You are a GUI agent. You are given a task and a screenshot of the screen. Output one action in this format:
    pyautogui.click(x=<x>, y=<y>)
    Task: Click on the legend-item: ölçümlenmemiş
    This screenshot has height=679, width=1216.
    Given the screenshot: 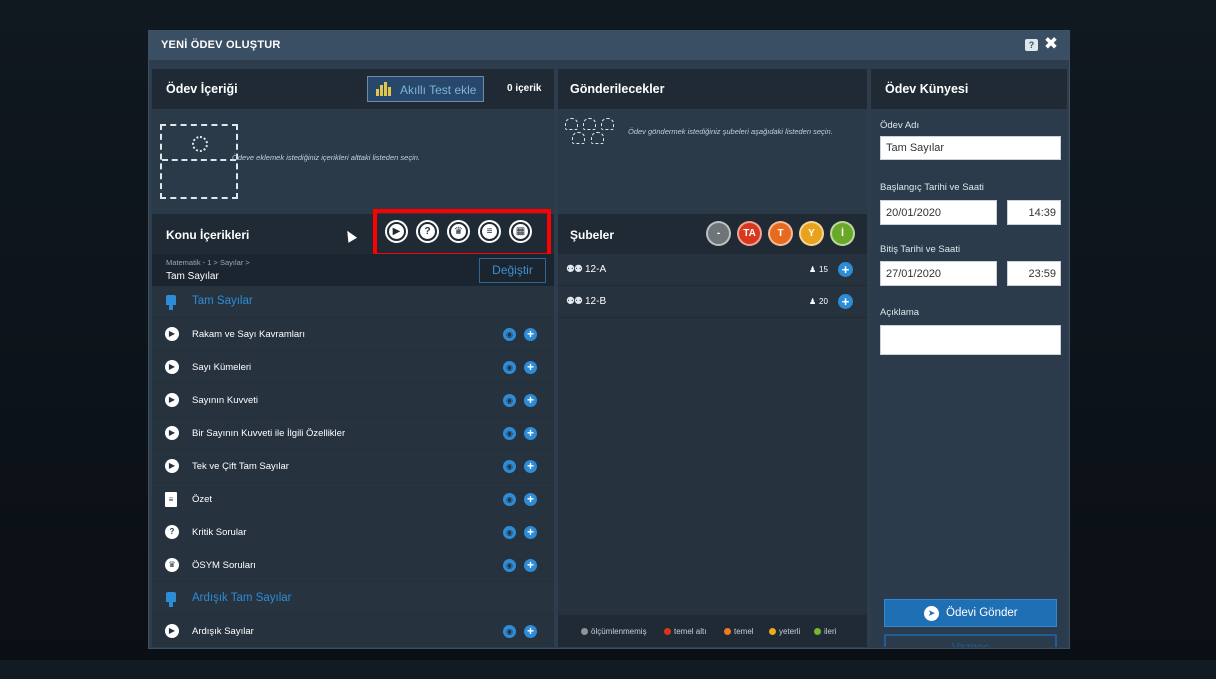 What is the action you would take?
    pyautogui.click(x=614, y=631)
    